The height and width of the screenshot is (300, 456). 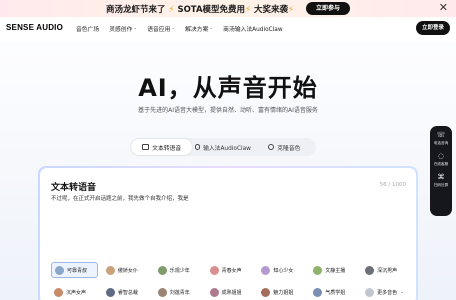 I want to click on main-menu: 音色广场 灵感创作 ⌄ 语音应用 ⌄ 解决方案 ⌄ 商汤输入法AudioClaw, so click(x=179, y=28).